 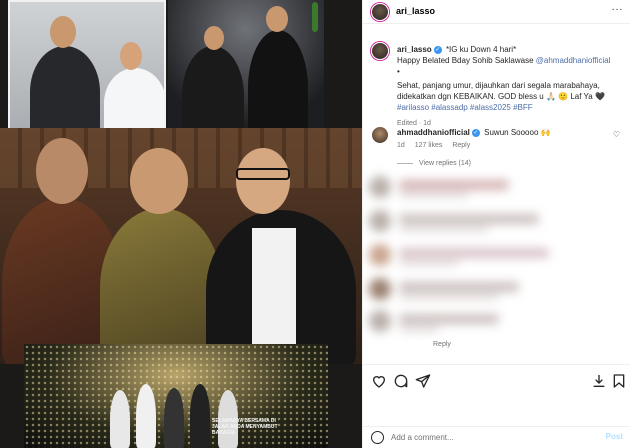 What do you see at coordinates (614, 436) in the screenshot?
I see `post-button: Post` at bounding box center [614, 436].